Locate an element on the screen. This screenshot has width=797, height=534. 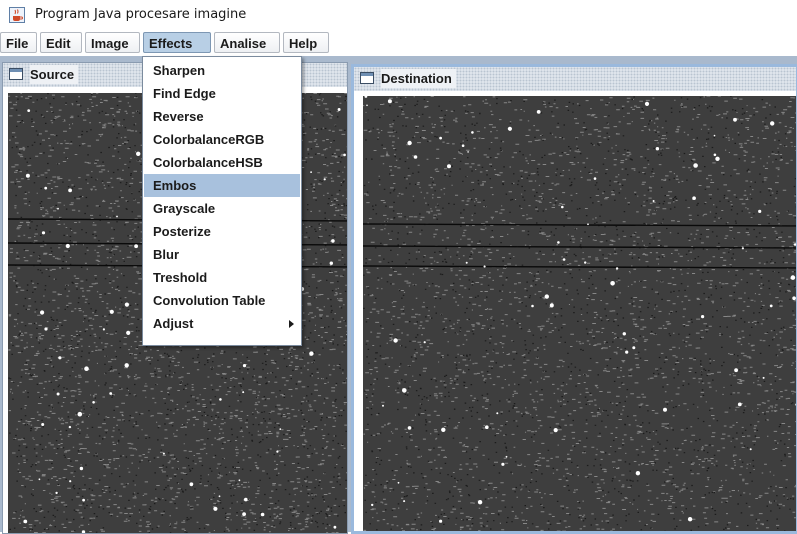
menu-item-embos: Embos is located at coordinates (222, 185).